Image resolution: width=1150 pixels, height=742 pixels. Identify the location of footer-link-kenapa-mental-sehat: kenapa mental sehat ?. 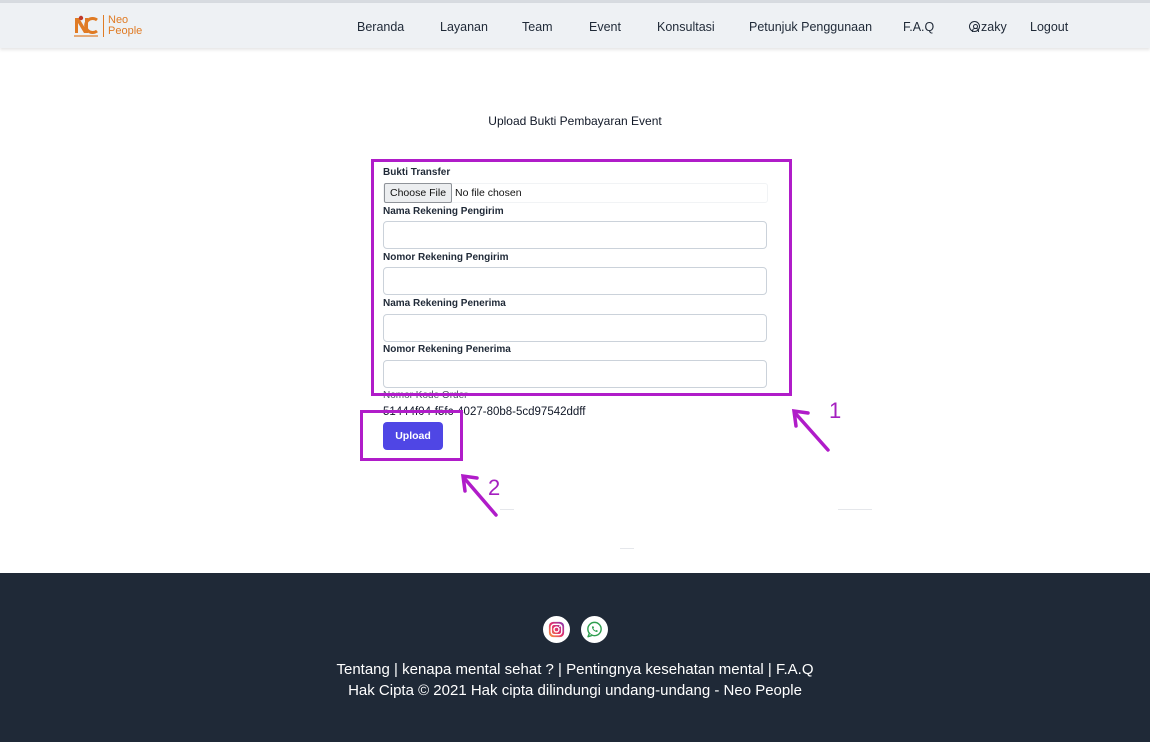
(478, 669).